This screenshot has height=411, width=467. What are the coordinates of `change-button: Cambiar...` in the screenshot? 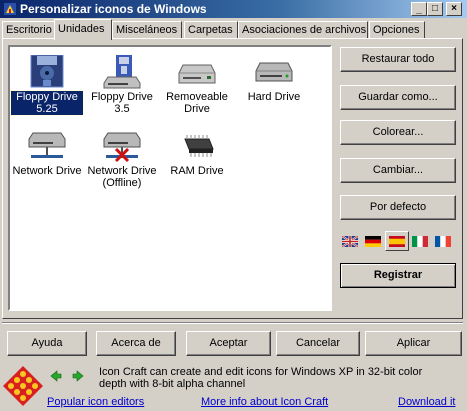 It's located at (398, 170).